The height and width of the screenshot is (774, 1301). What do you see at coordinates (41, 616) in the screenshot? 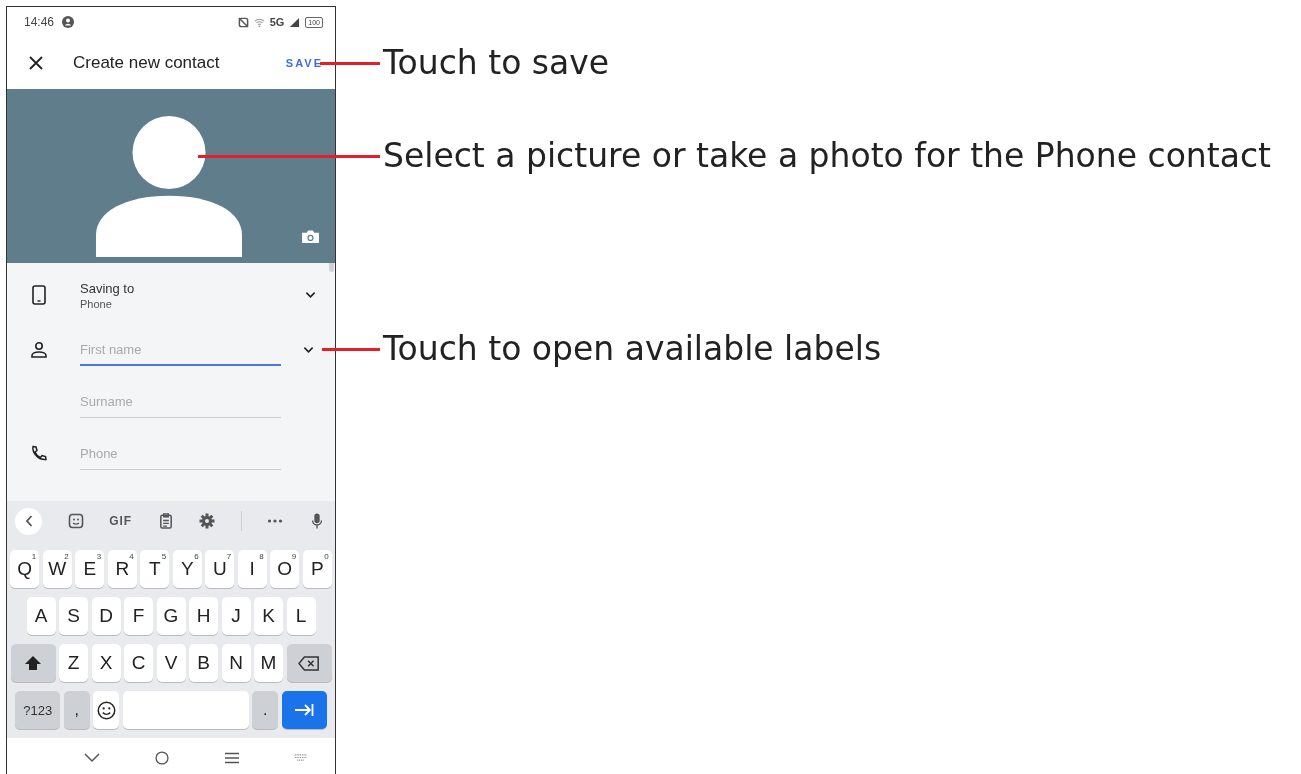
I see `letter-key: A` at bounding box center [41, 616].